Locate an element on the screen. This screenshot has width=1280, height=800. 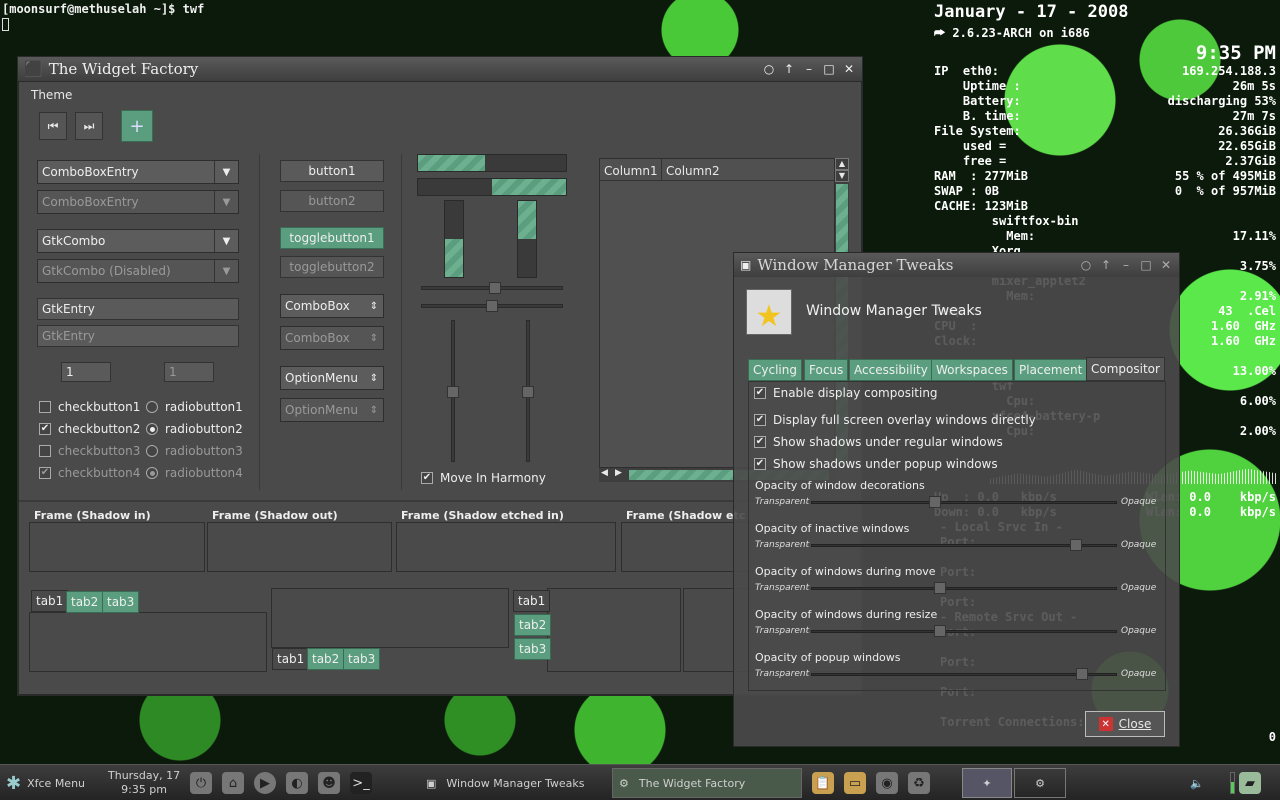
add-button: + is located at coordinates (137, 126).